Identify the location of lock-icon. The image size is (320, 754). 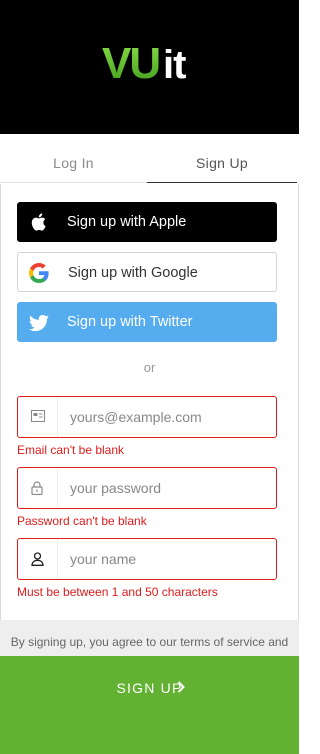
(37, 488).